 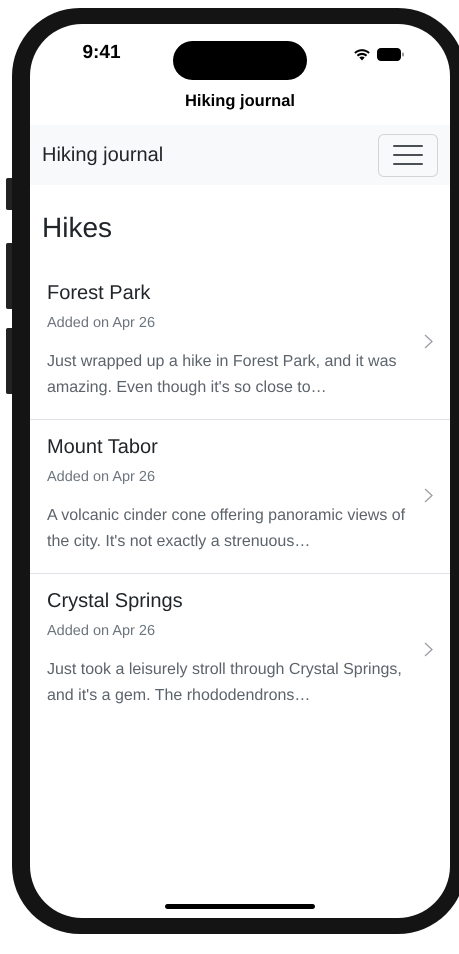 I want to click on page-title: Hiking journal, so click(x=239, y=101).